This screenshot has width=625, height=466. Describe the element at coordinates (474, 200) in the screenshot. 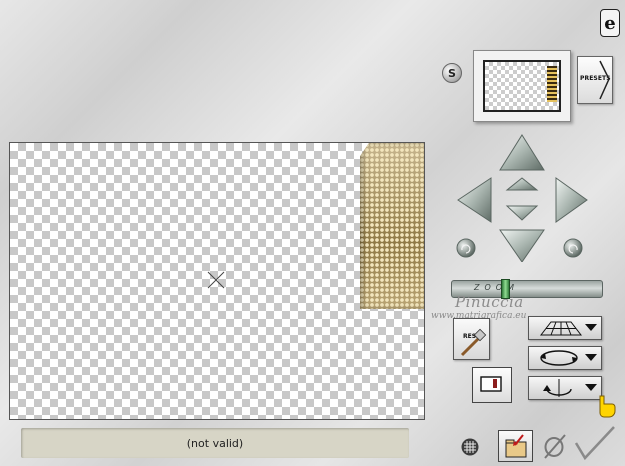

I see `arrow-left-icon` at that location.